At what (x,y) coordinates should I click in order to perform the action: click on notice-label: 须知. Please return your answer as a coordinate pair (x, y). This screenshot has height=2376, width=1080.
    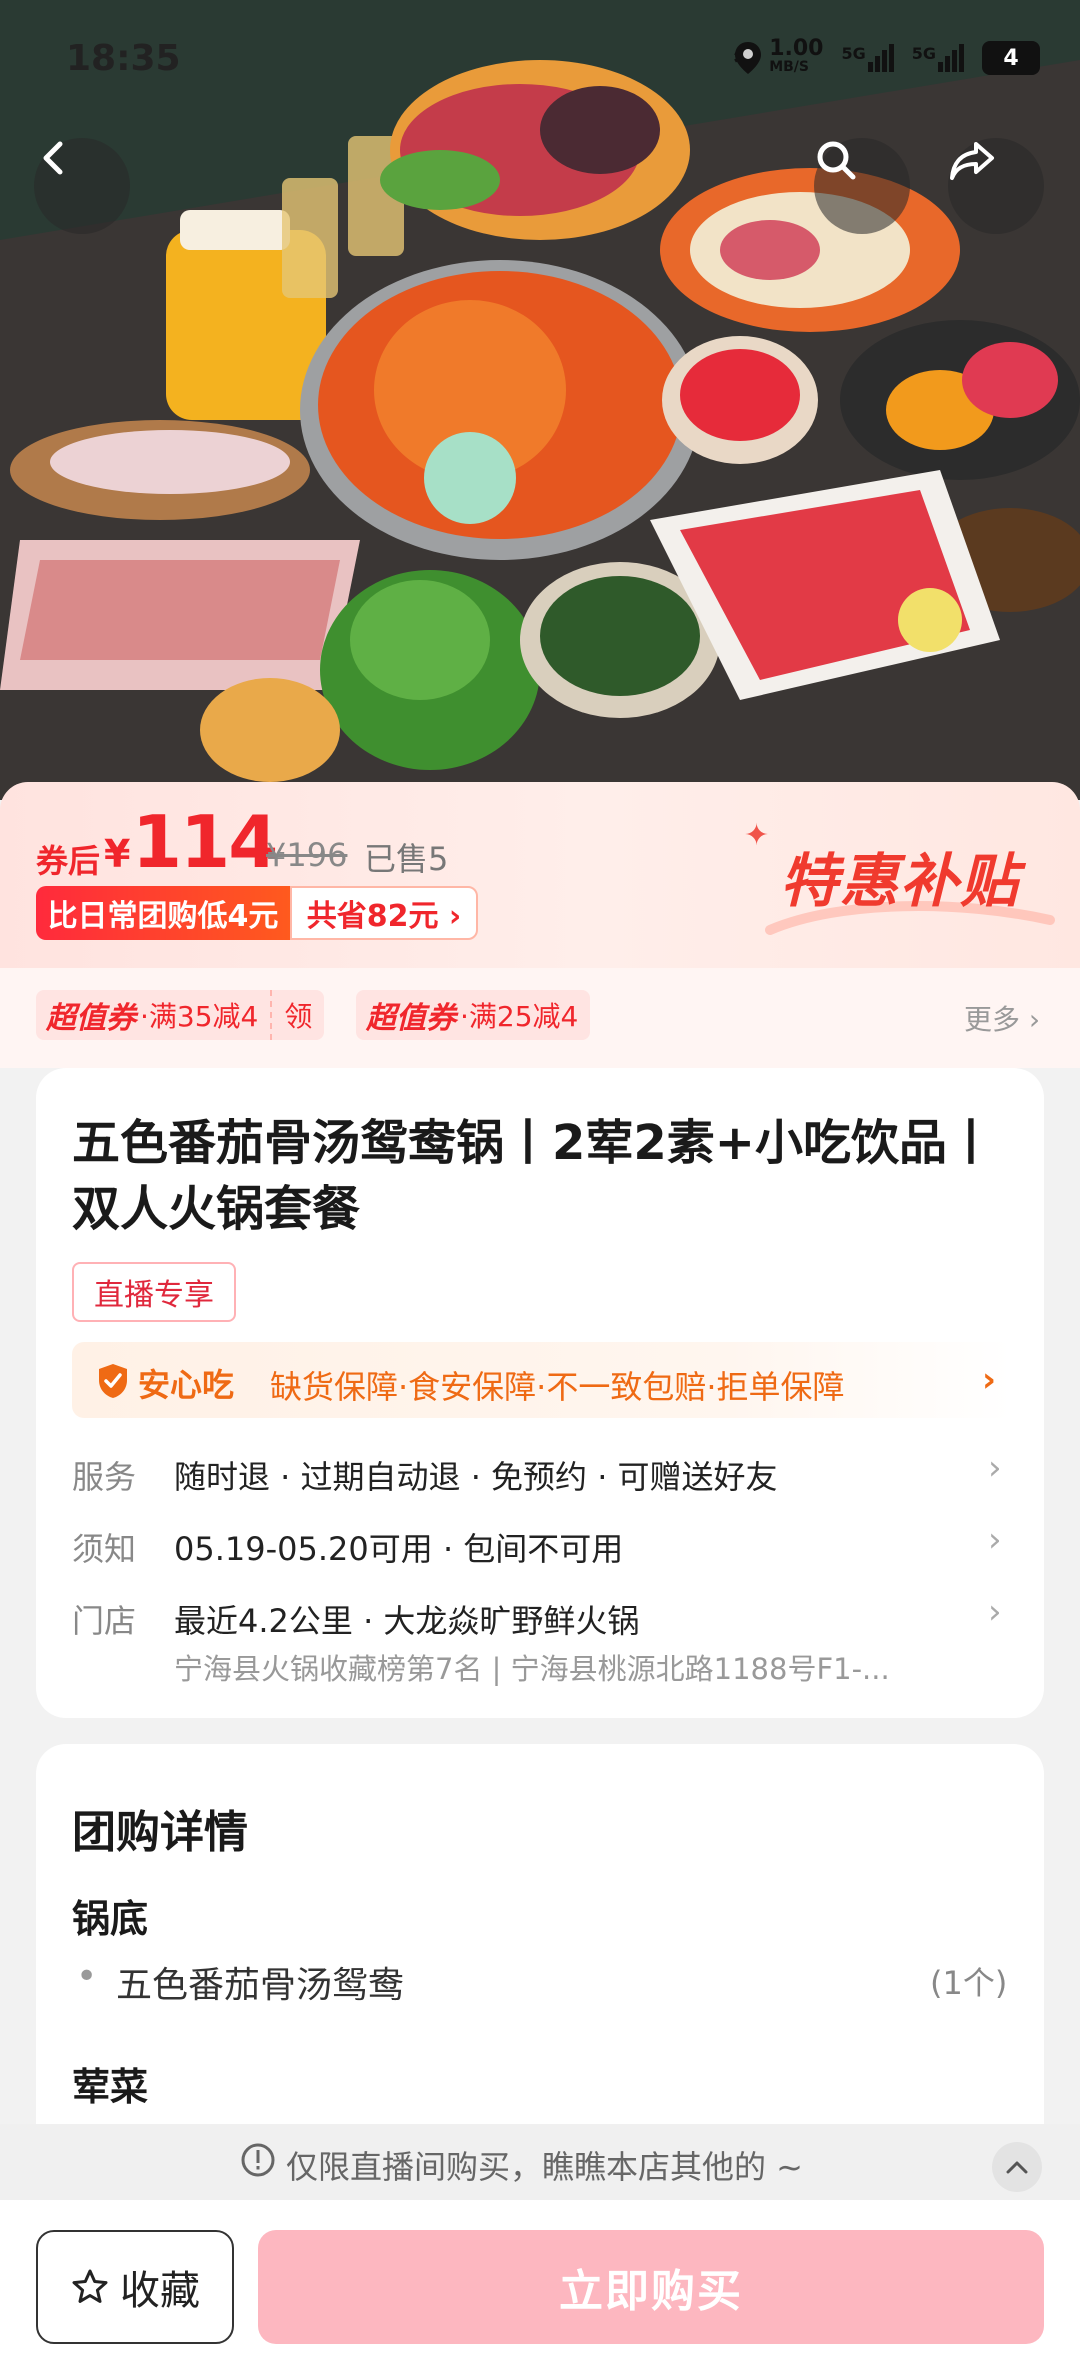
    Looking at the image, I should click on (104, 1549).